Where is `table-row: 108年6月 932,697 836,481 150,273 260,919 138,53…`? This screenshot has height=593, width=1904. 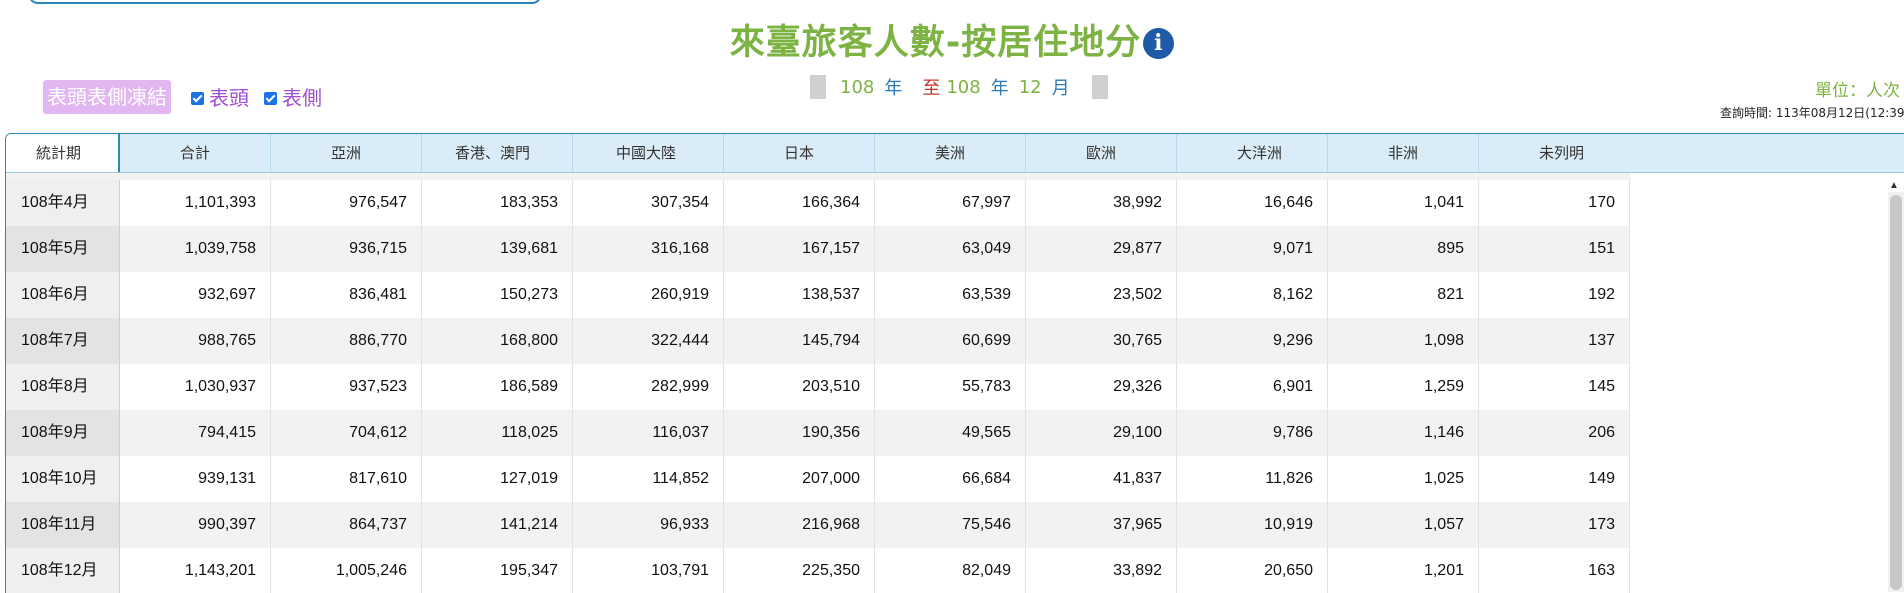
table-row: 108年6月 932,697 836,481 150,273 260,919 138,53… is located at coordinates (818, 295).